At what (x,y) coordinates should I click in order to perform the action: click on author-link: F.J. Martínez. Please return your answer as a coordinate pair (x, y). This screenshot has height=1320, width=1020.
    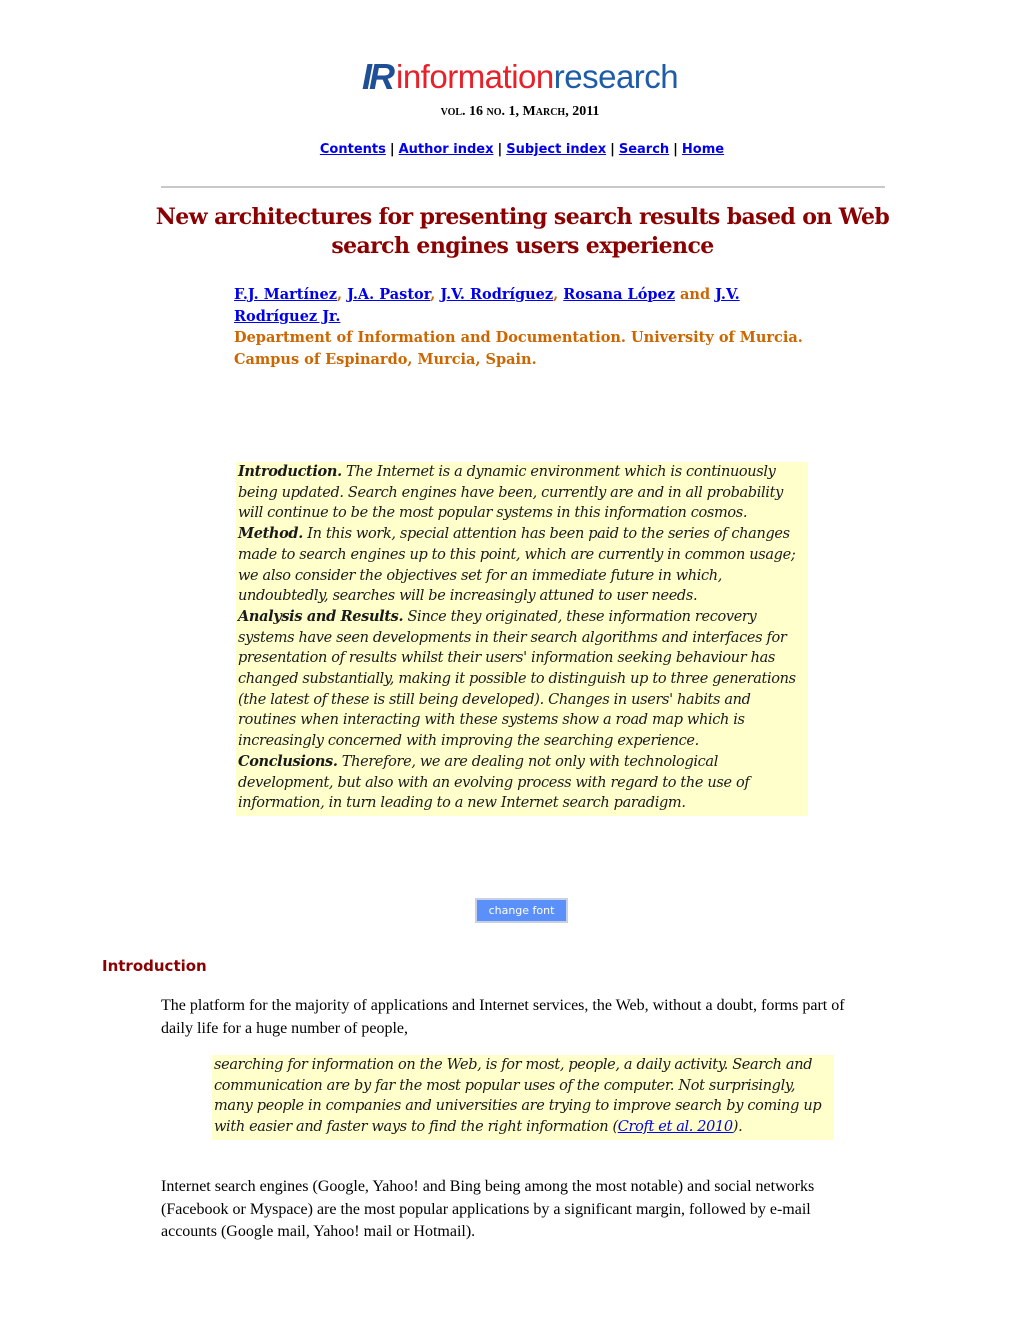
    Looking at the image, I should click on (285, 294).